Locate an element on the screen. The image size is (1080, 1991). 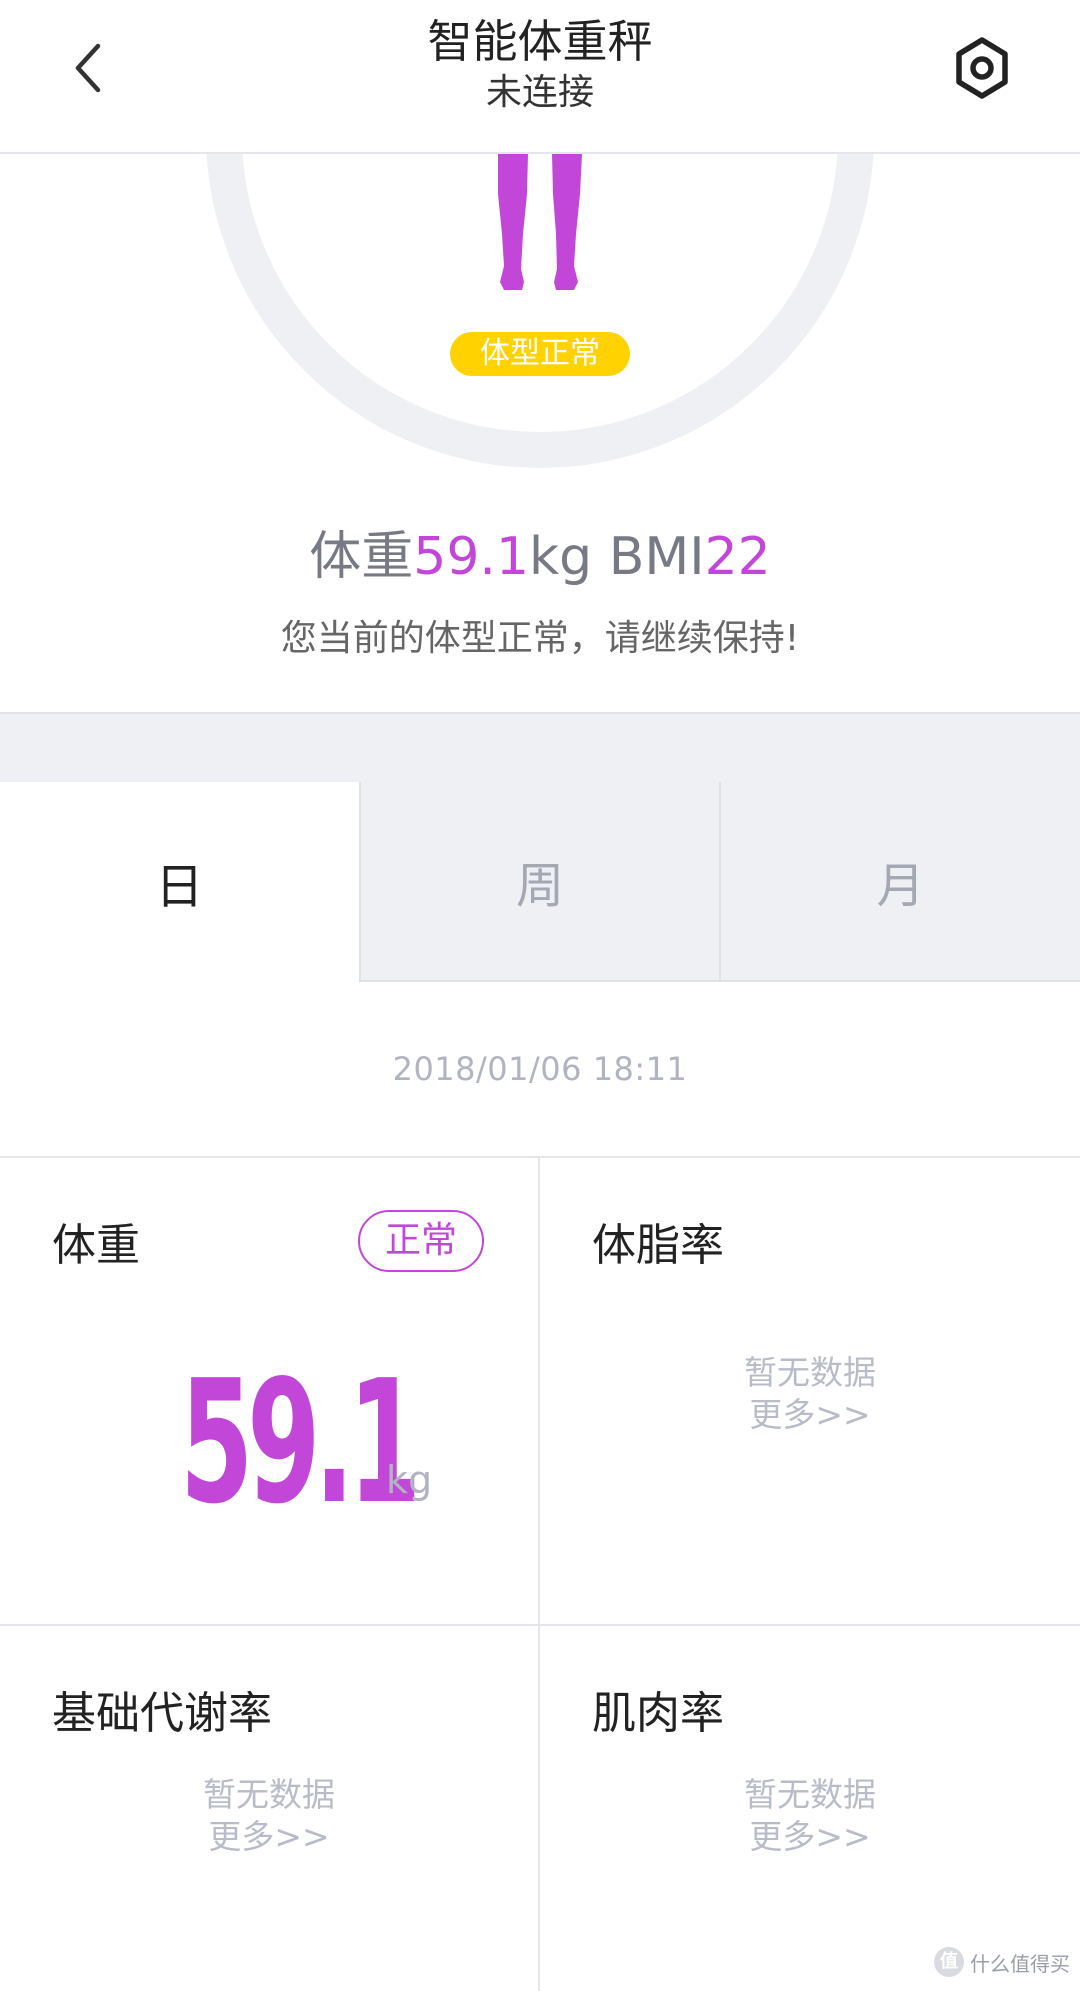
settings-button is located at coordinates (982, 68).